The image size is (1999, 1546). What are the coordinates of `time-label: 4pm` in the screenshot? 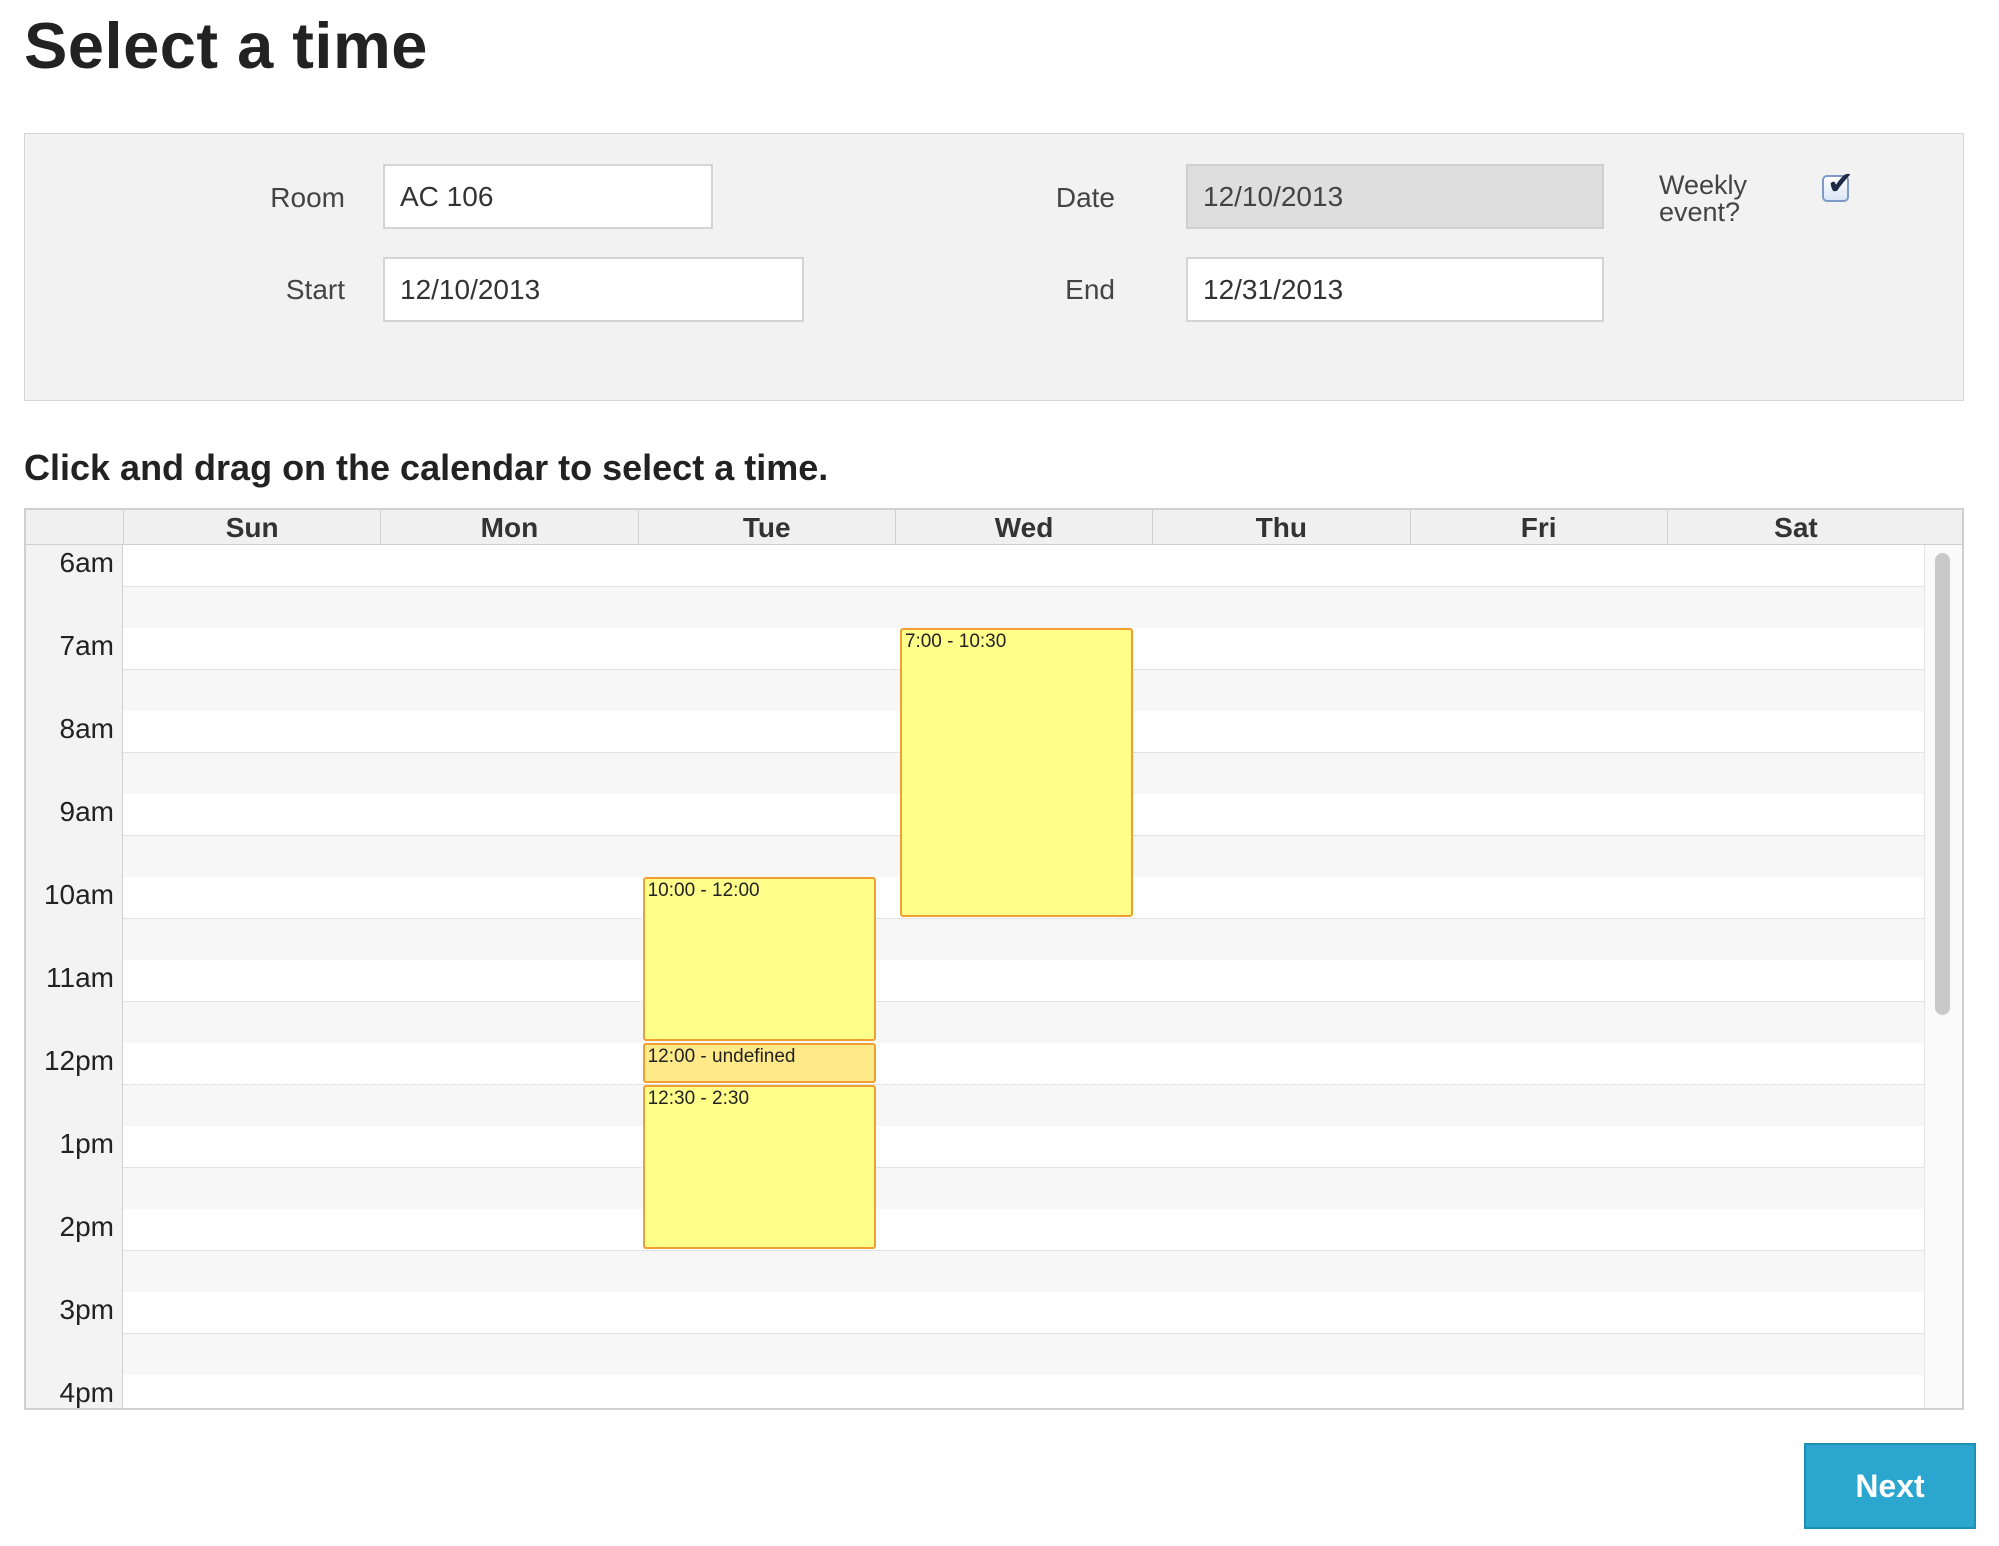 It's located at (86, 1392).